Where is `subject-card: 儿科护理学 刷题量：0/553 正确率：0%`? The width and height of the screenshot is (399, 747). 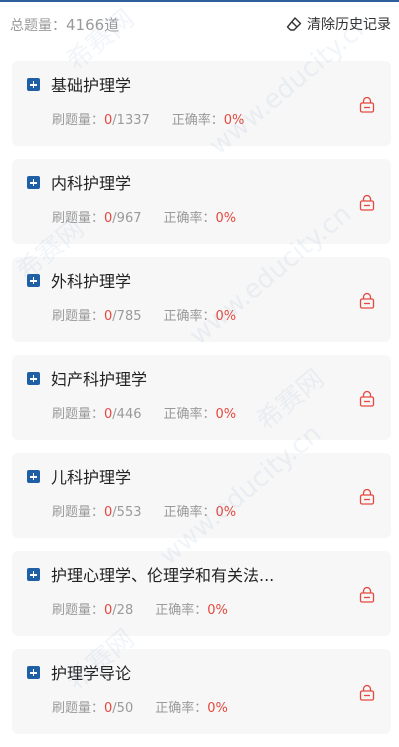
subject-card: 儿科护理学 刷题量：0/553 正确率：0% is located at coordinates (201, 495).